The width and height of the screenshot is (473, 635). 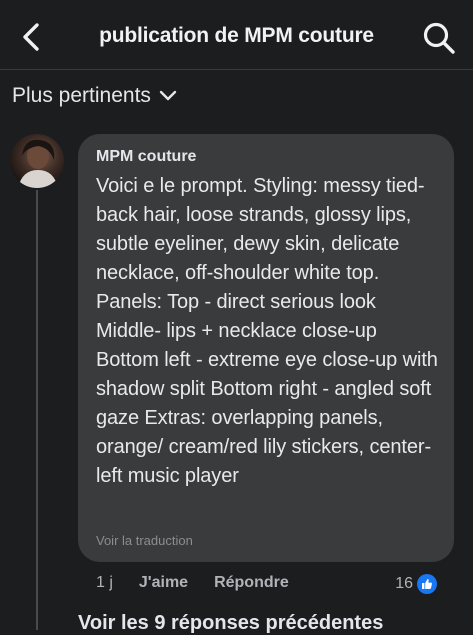 What do you see at coordinates (427, 584) in the screenshot?
I see `thumbs-up-icon` at bounding box center [427, 584].